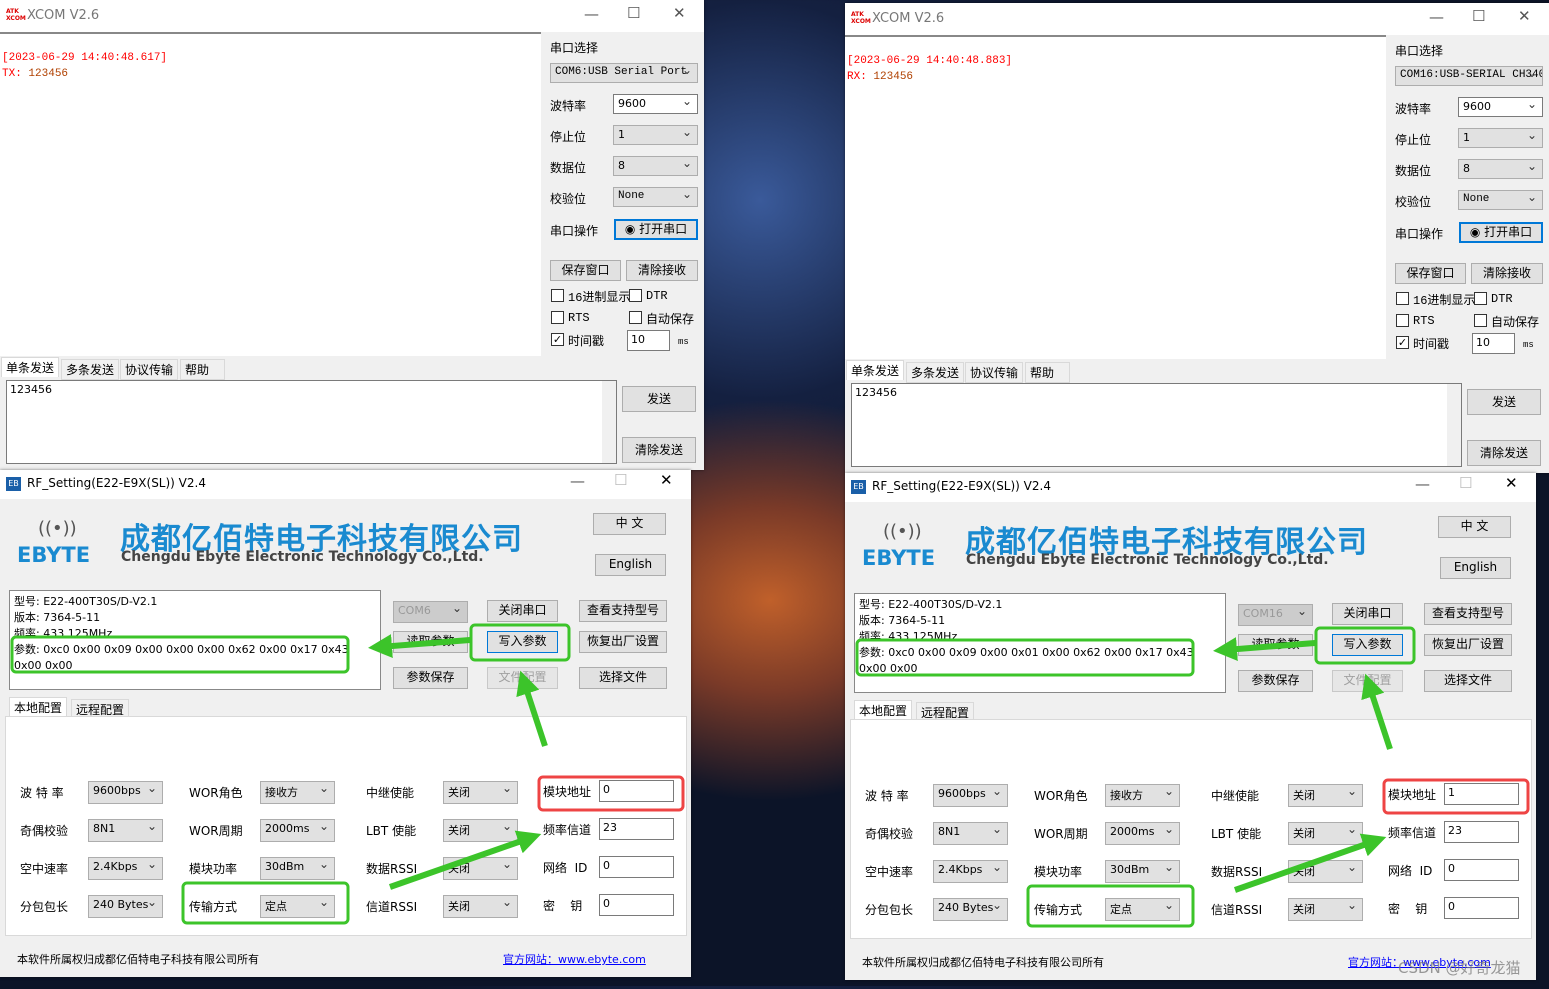  Describe the element at coordinates (1115, 197) in the screenshot. I see `receive-area: [2023-06-29 14:40:48.883] RX: 123456` at that location.